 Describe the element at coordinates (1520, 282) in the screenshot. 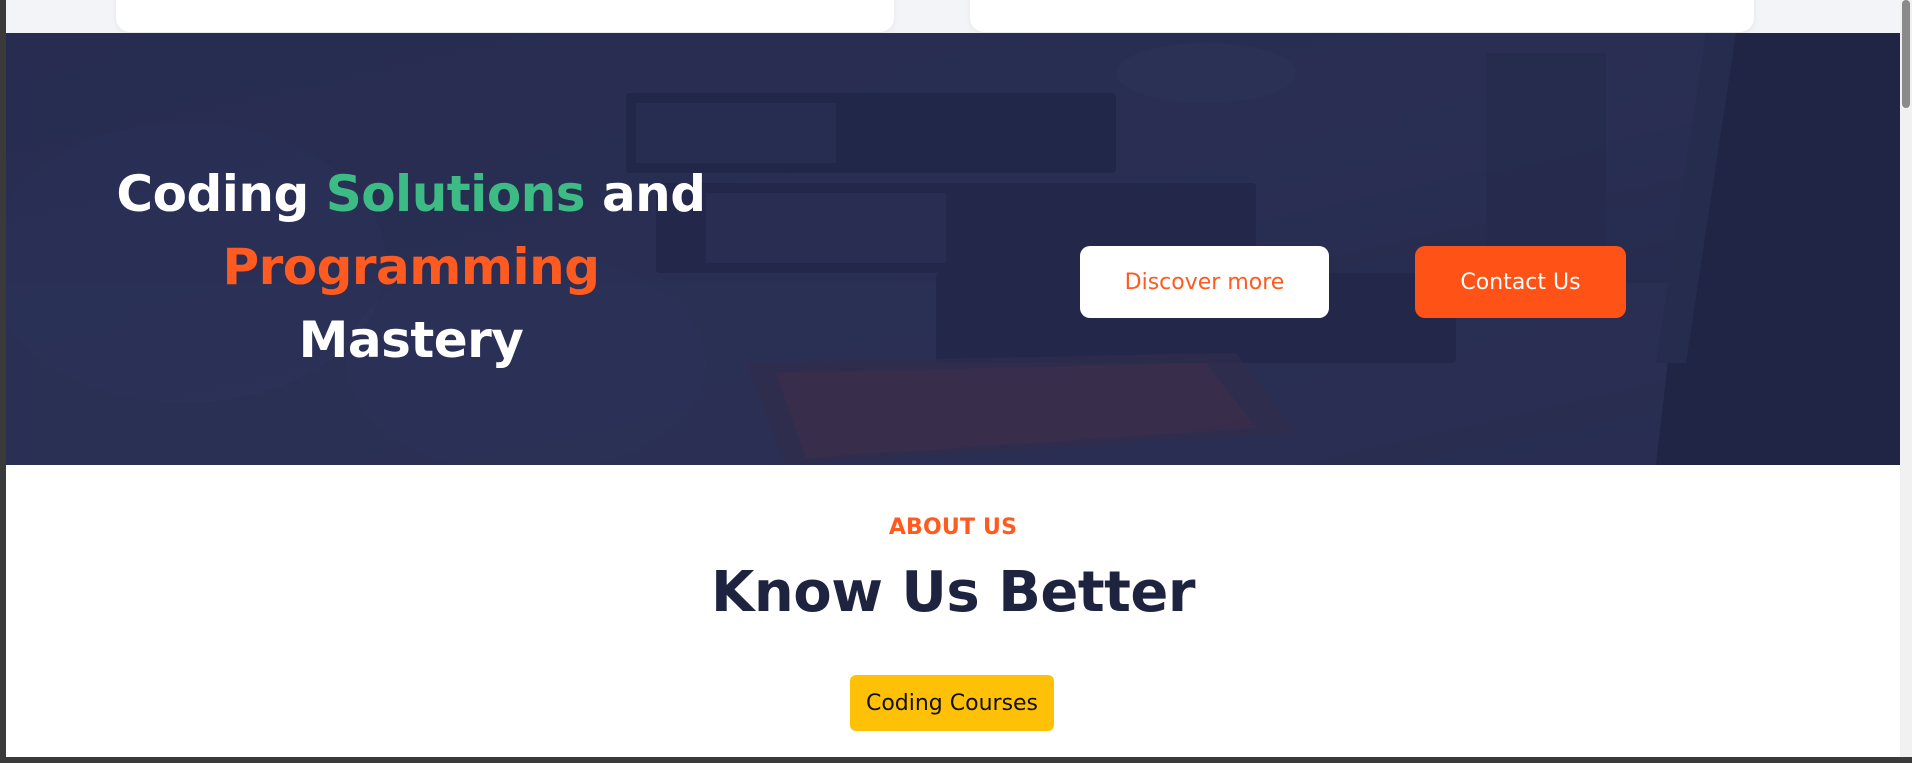

I see `contact-us-button: Contact Us` at that location.